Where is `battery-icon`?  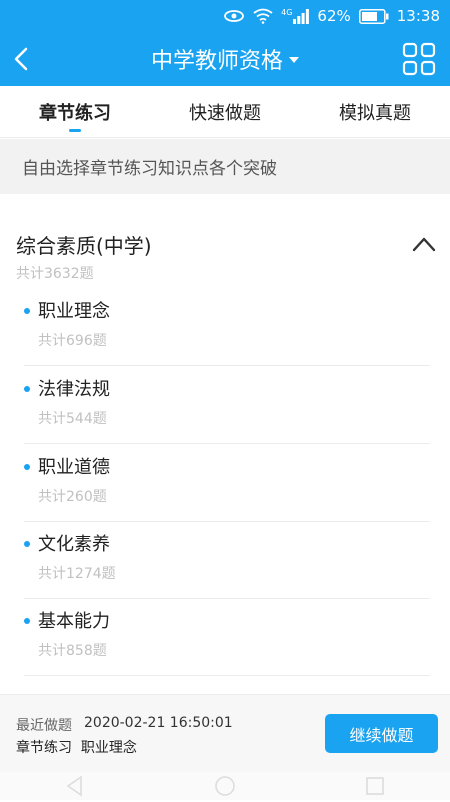
battery-icon is located at coordinates (373, 16).